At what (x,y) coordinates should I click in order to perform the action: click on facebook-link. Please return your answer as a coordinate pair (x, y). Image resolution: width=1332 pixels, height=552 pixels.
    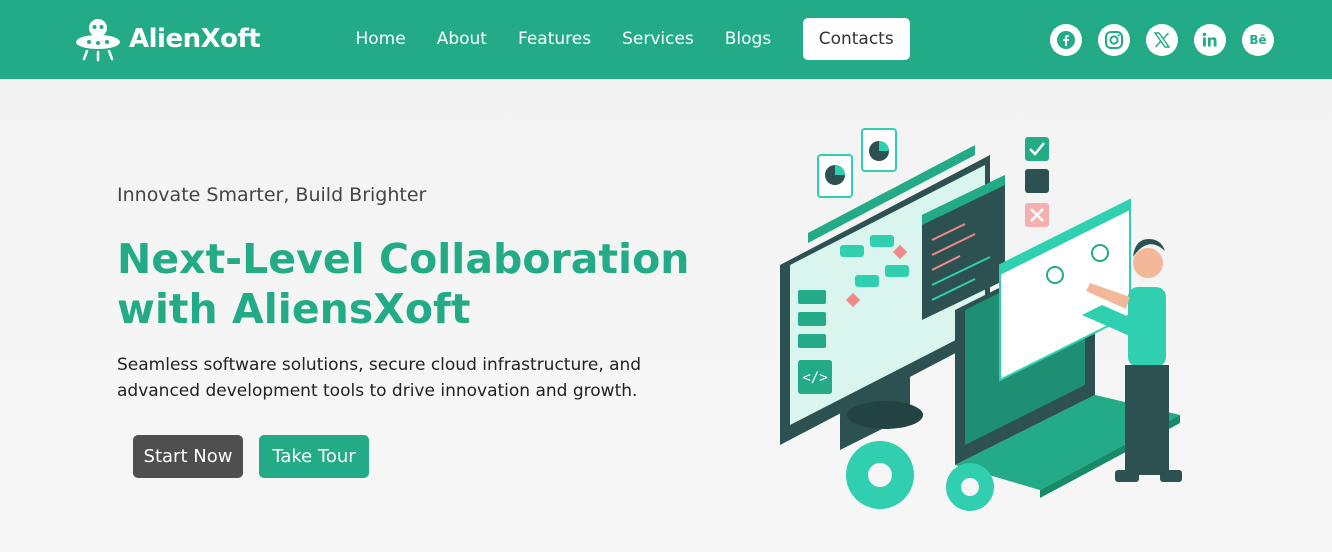
    Looking at the image, I should click on (1066, 40).